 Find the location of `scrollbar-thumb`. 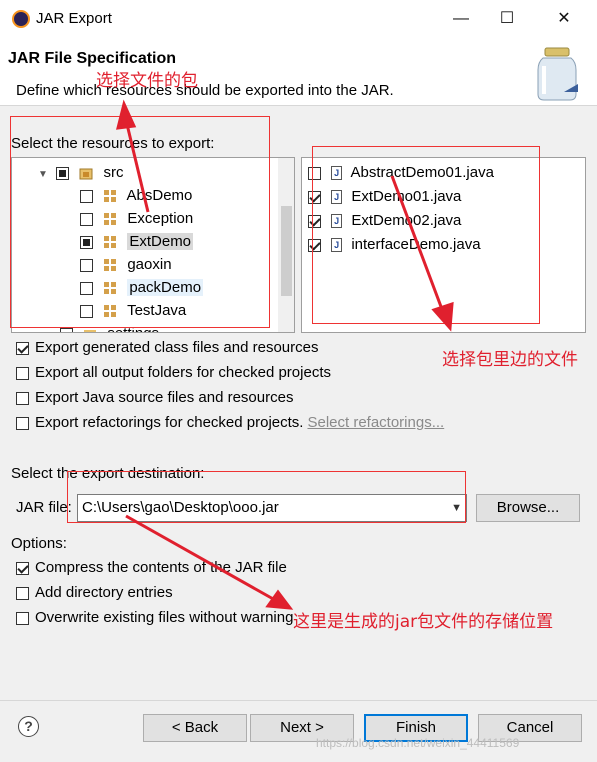

scrollbar-thumb is located at coordinates (286, 251).